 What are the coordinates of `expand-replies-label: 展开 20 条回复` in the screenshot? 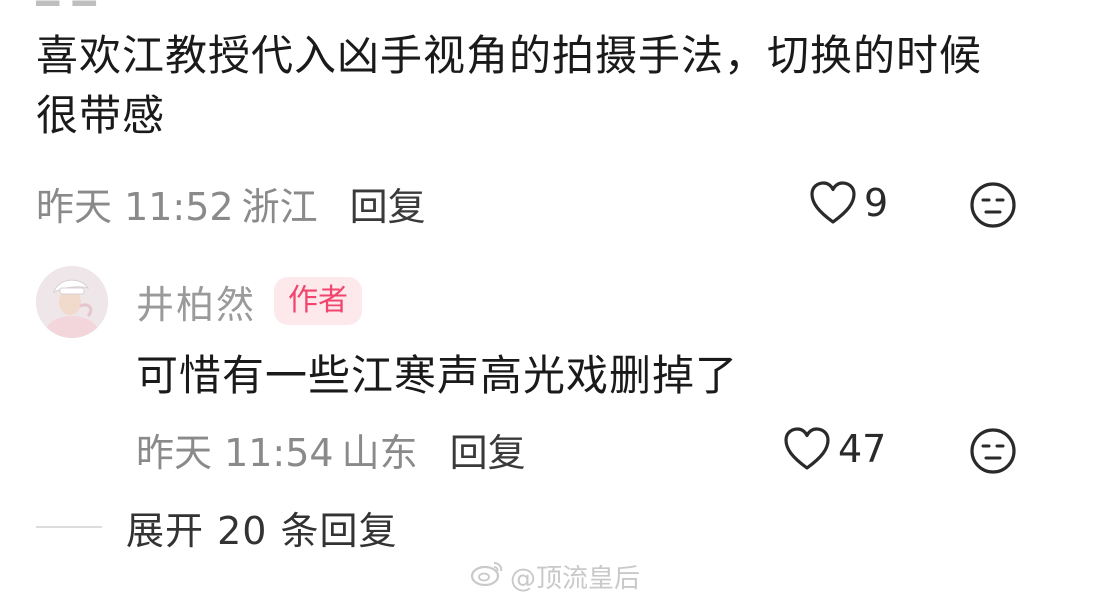 It's located at (262, 530).